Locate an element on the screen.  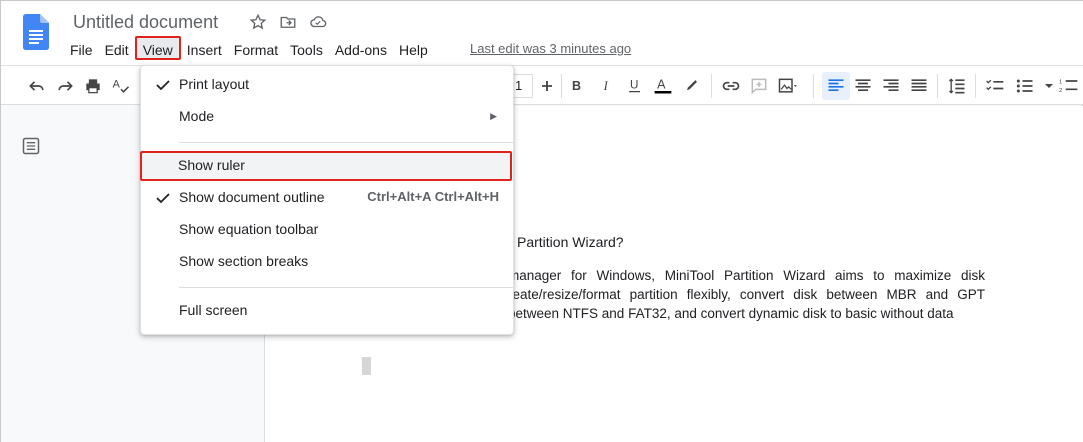
svg-text: 1 is located at coordinates (1060, 83).